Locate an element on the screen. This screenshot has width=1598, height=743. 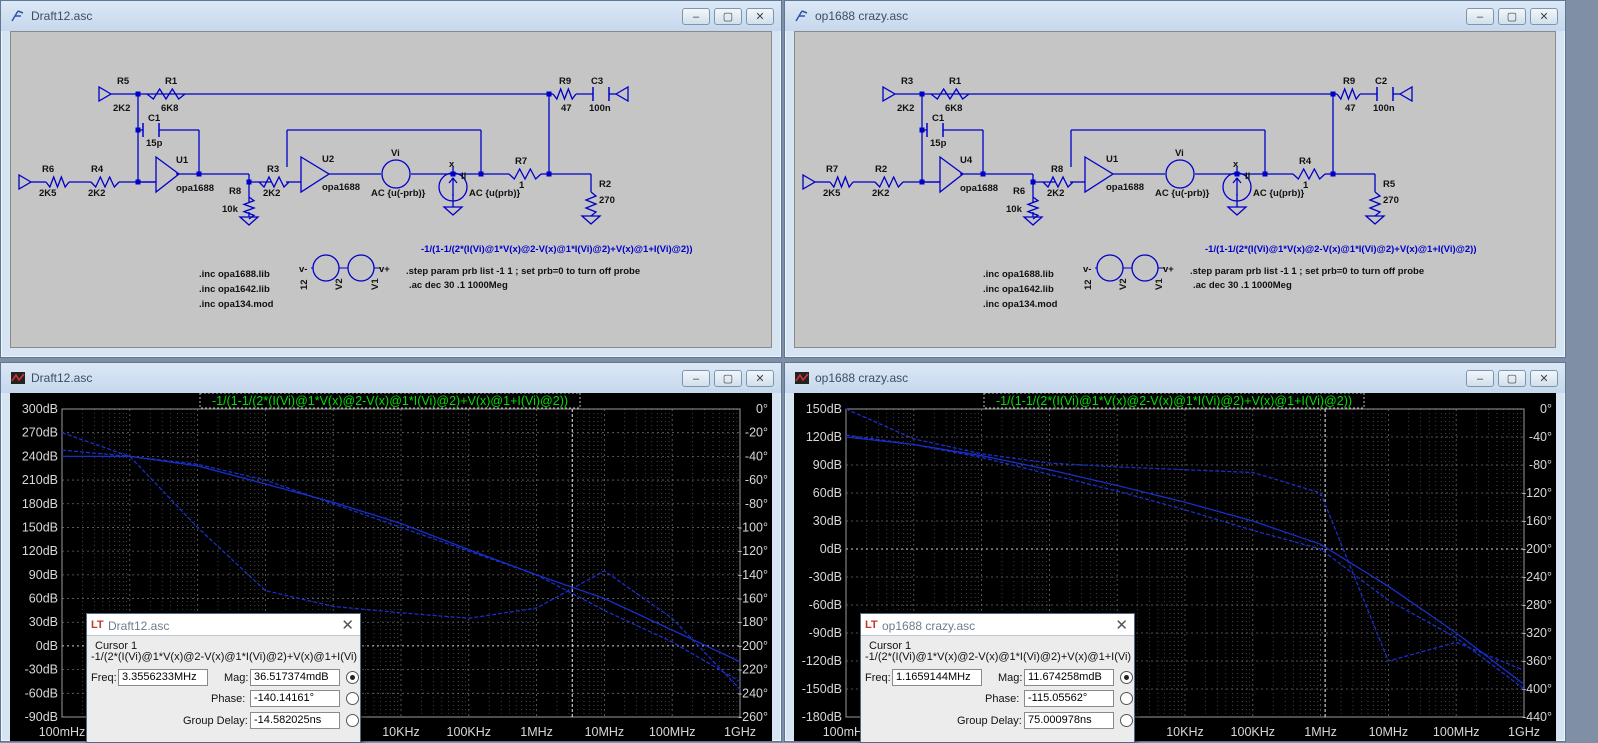
y-left-tick-label: -120dB is located at coordinates (822, 661).